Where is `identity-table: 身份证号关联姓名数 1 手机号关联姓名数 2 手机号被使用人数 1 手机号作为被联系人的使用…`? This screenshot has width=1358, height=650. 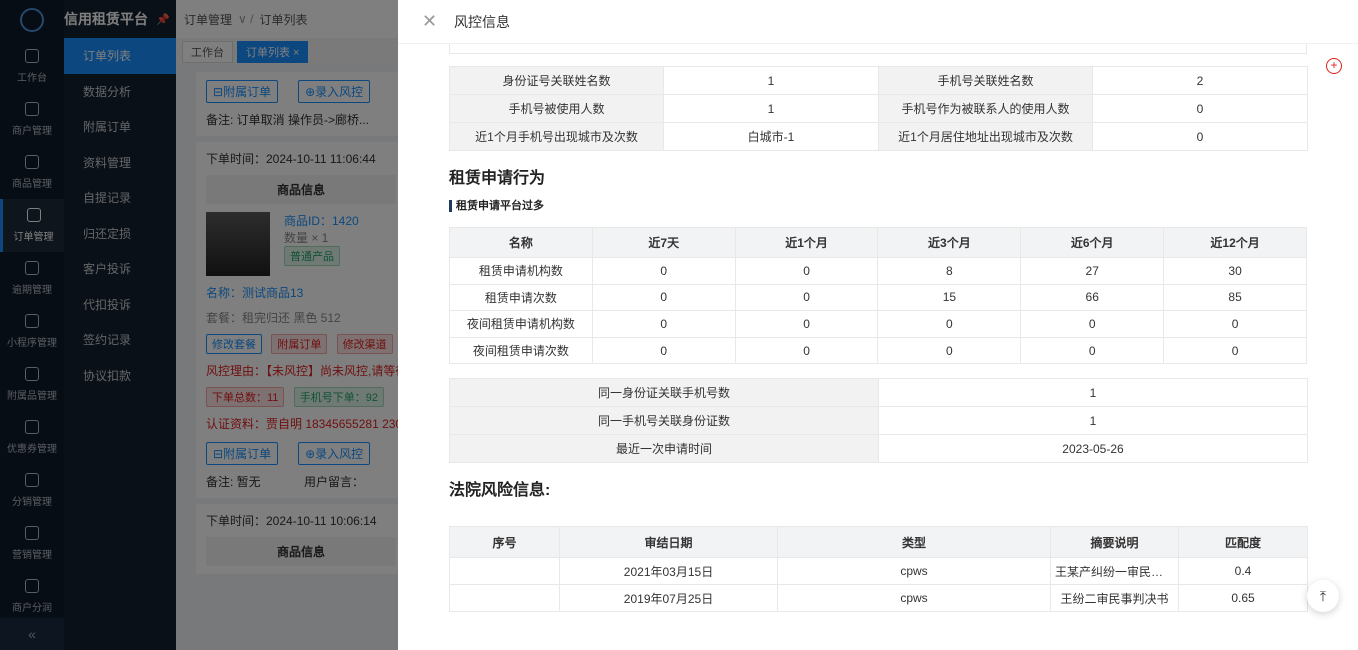
identity-table: 身份证号关联姓名数 1 手机号关联姓名数 2 手机号被使用人数 1 手机号作为被联系人的使用… is located at coordinates (878, 108).